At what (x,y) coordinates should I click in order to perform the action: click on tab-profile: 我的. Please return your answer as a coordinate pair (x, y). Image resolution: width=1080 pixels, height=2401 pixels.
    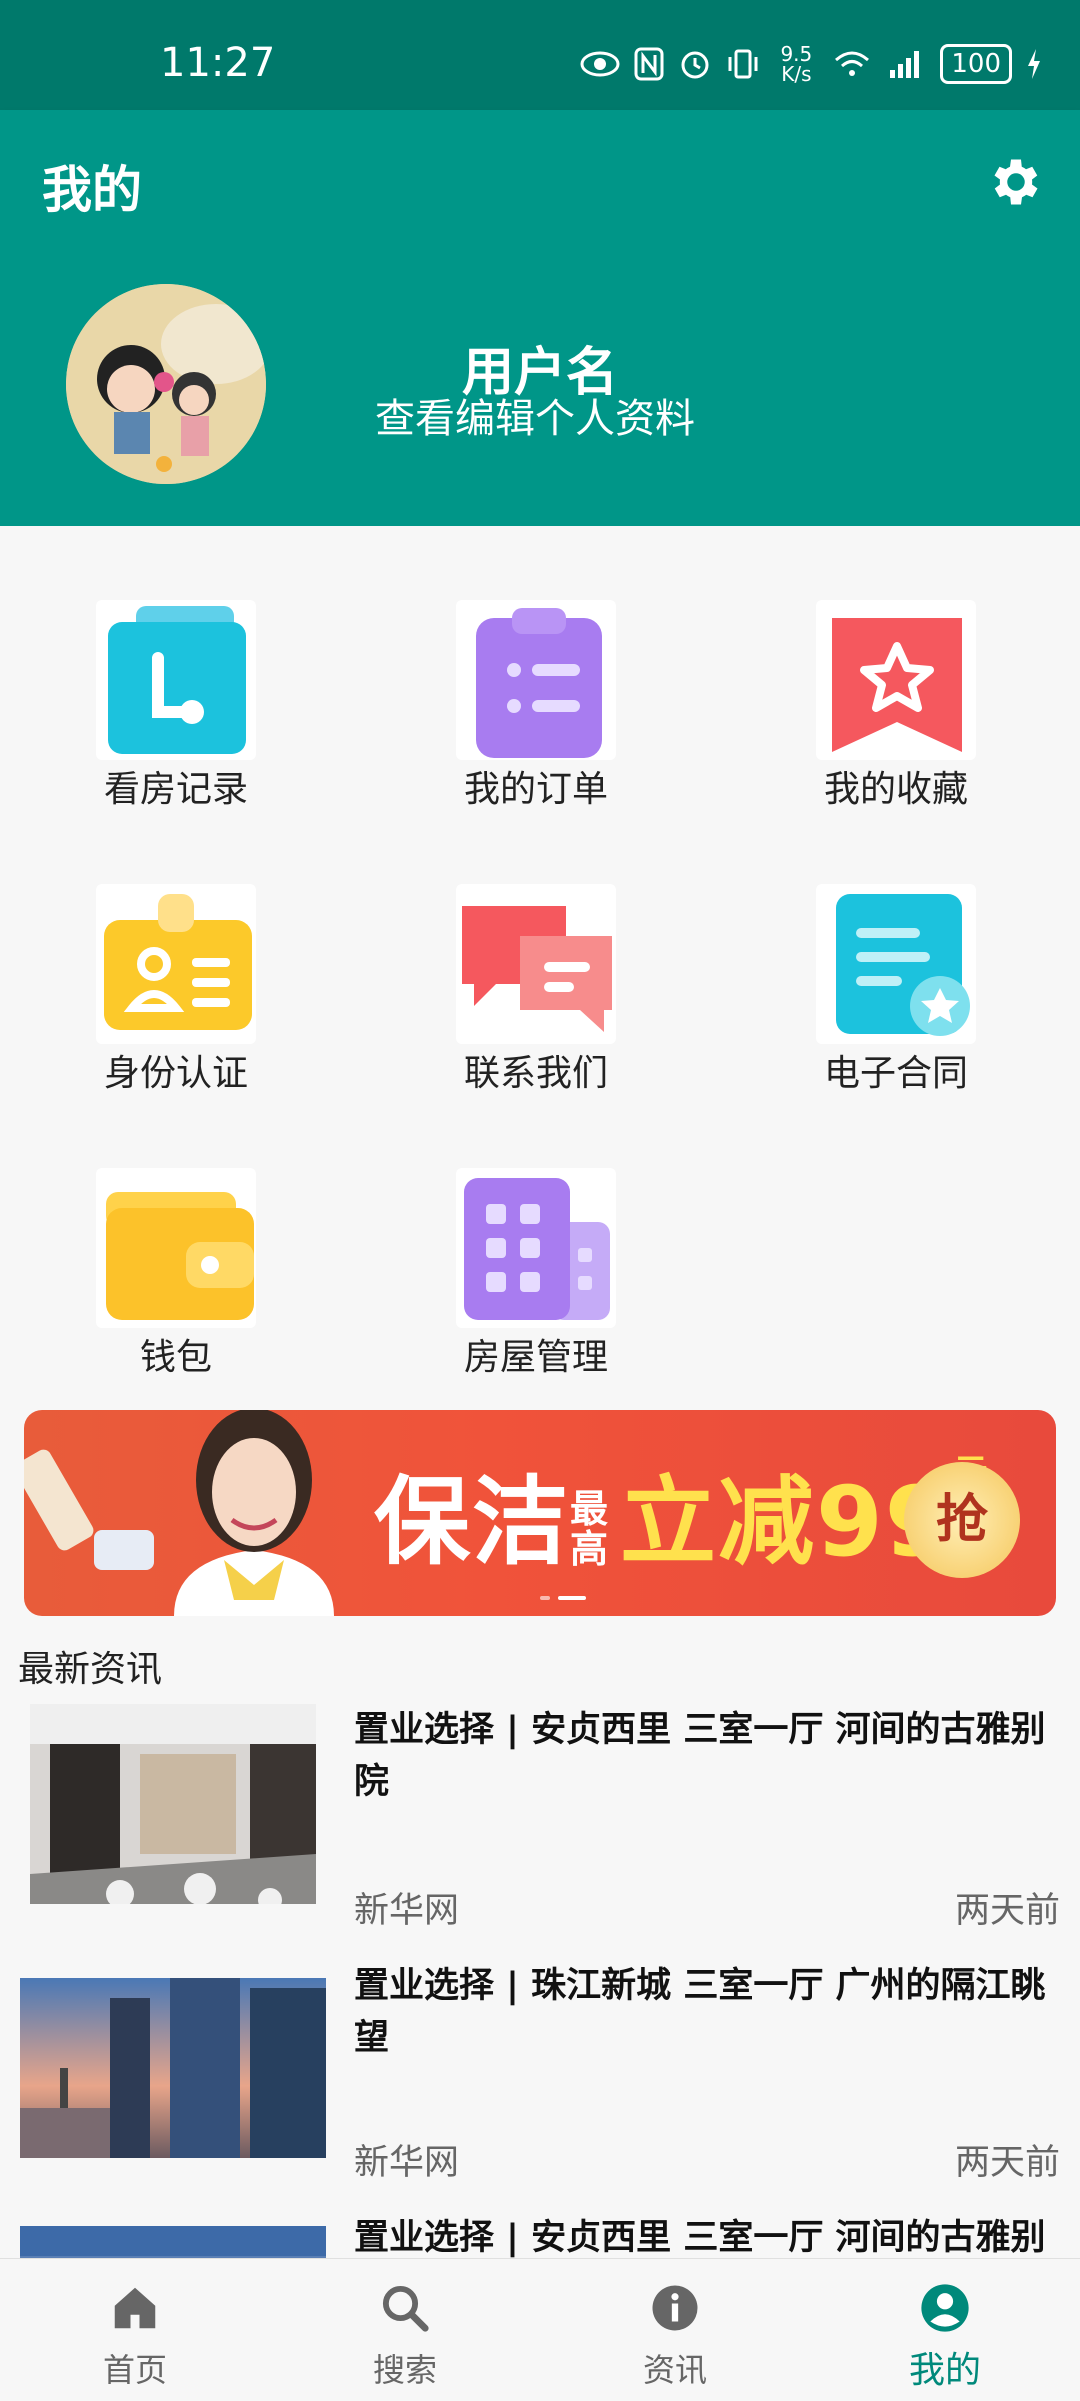
    Looking at the image, I should click on (945, 2330).